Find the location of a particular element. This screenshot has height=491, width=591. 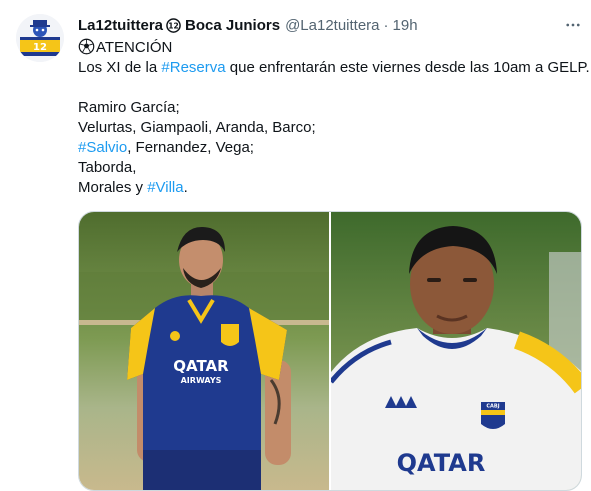

left-photo-sponsor-sub: AIRWAYS is located at coordinates (201, 380).